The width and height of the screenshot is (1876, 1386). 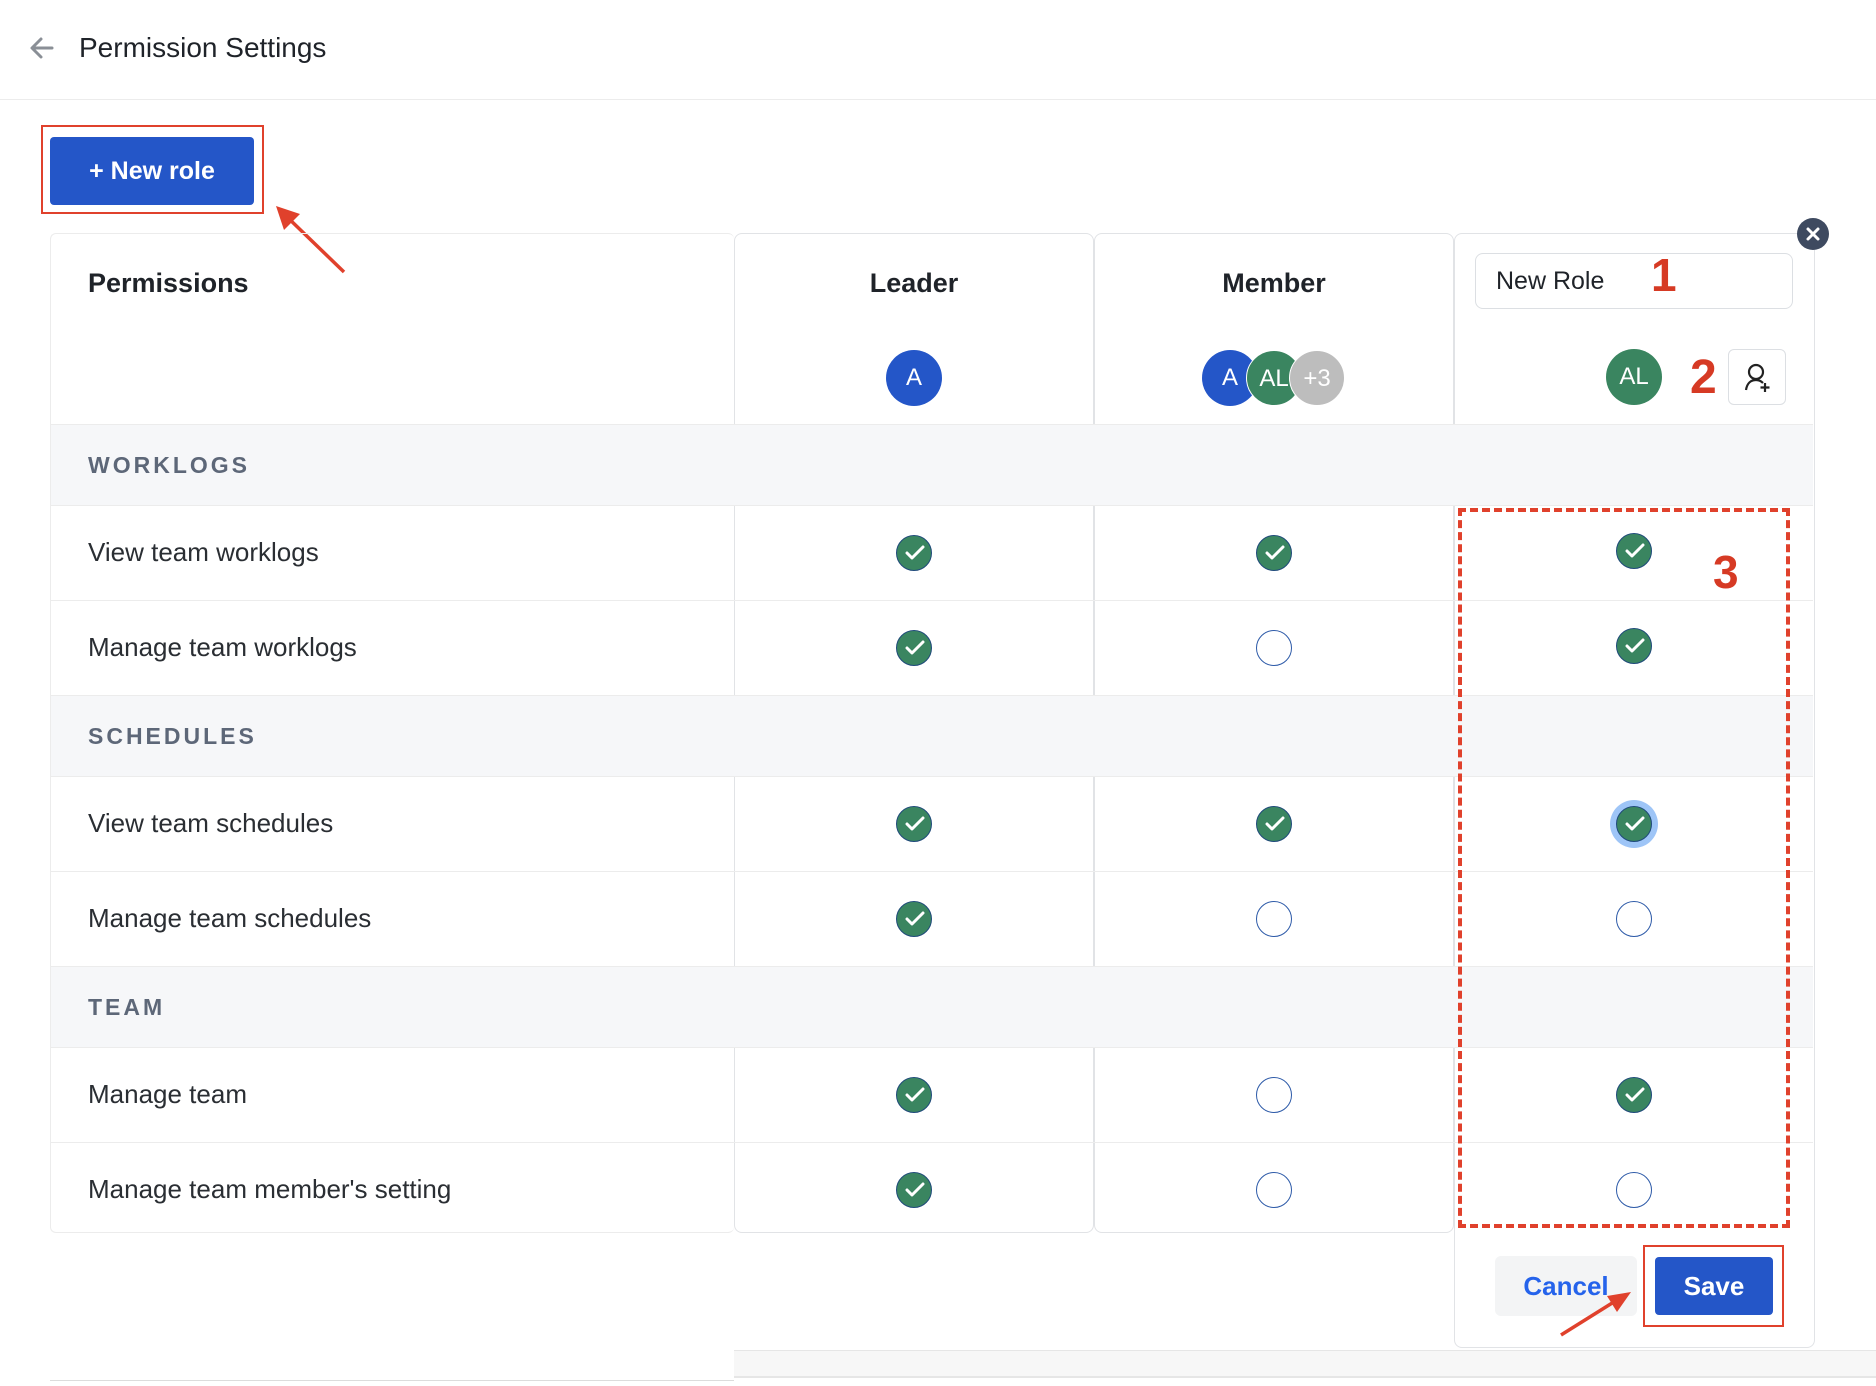 What do you see at coordinates (914, 378) in the screenshot?
I see `avatar: A` at bounding box center [914, 378].